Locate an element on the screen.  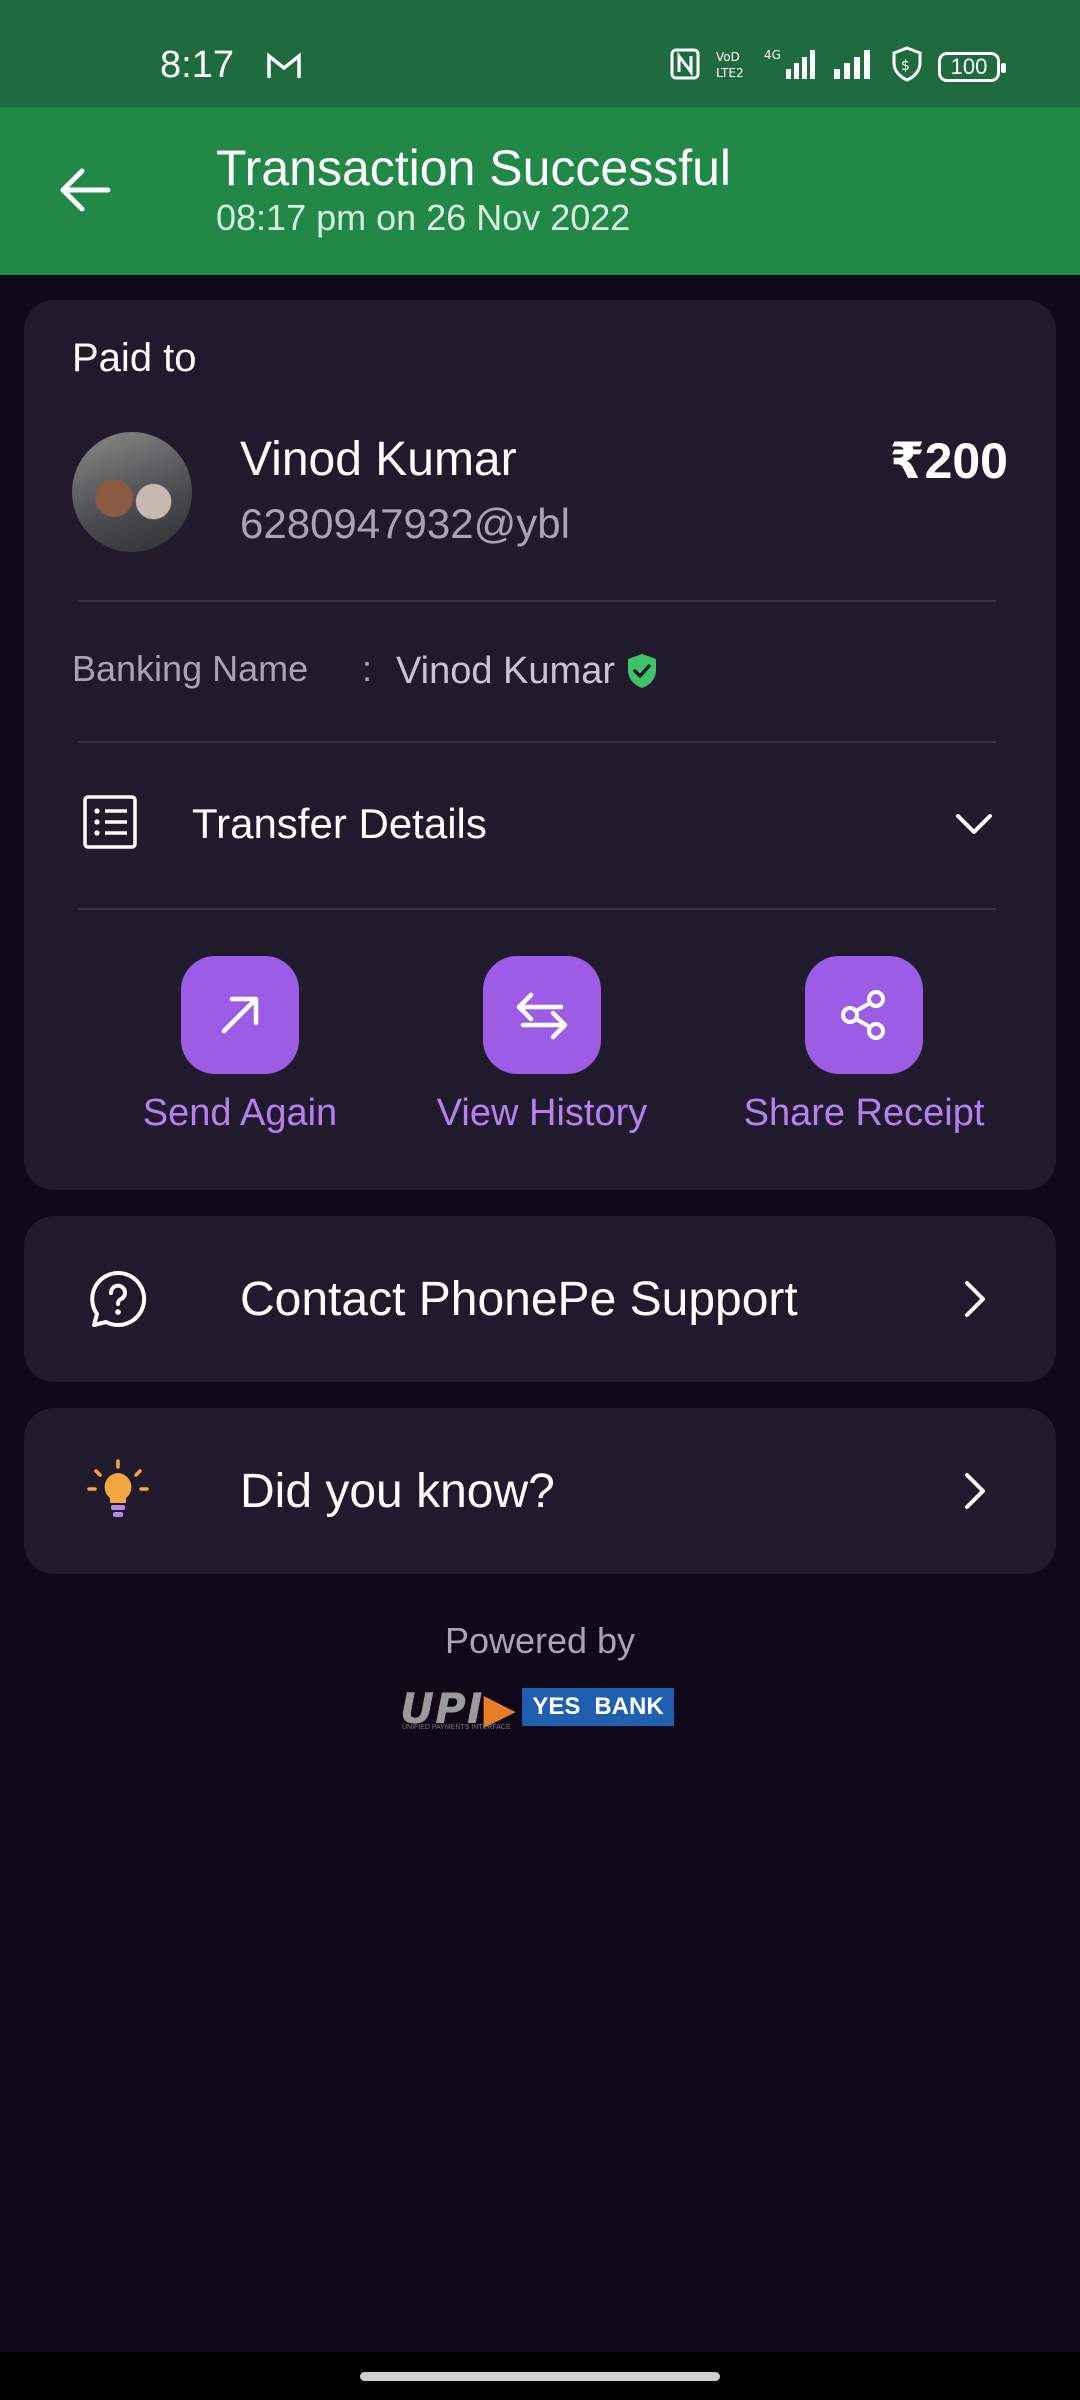
svg-text: LTE2 is located at coordinates (730, 73).